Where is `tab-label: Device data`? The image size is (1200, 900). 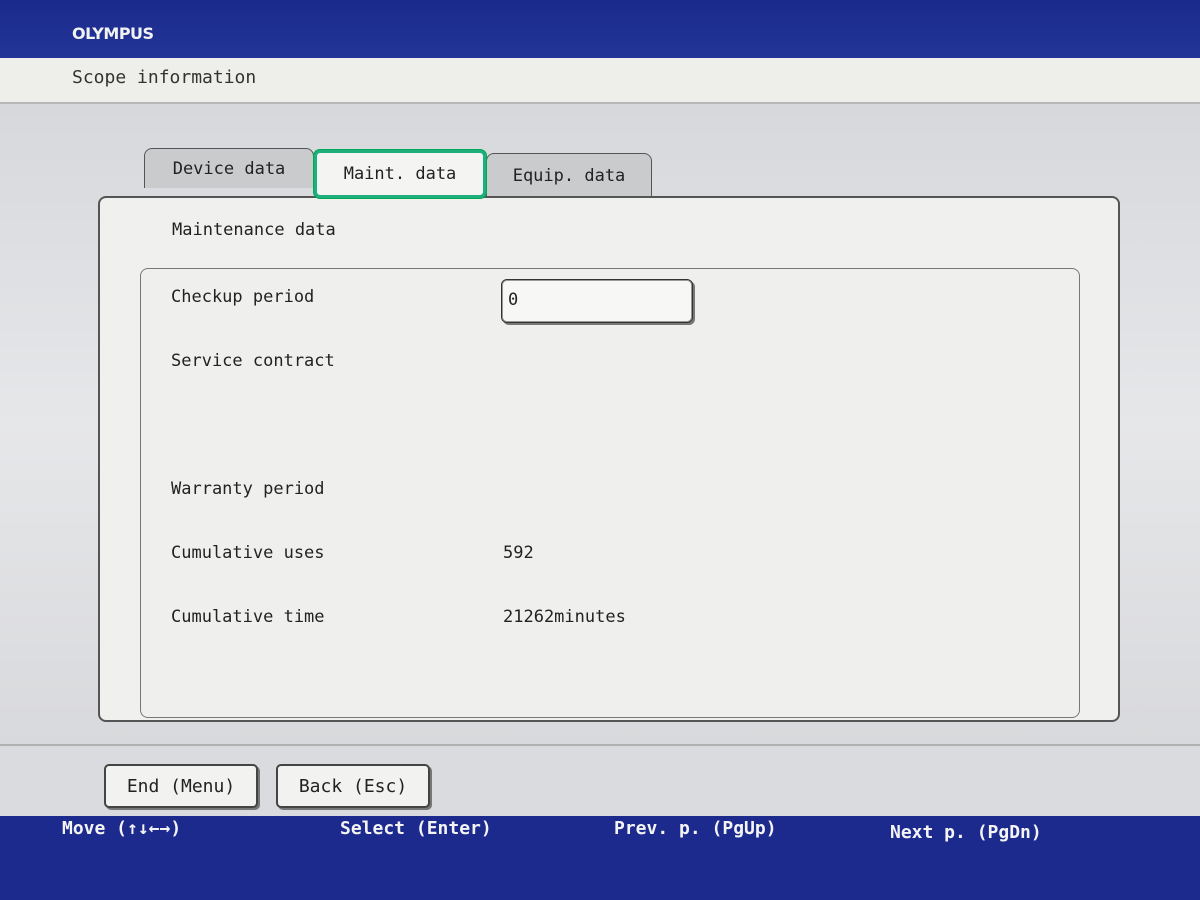
tab-label: Device data is located at coordinates (229, 168).